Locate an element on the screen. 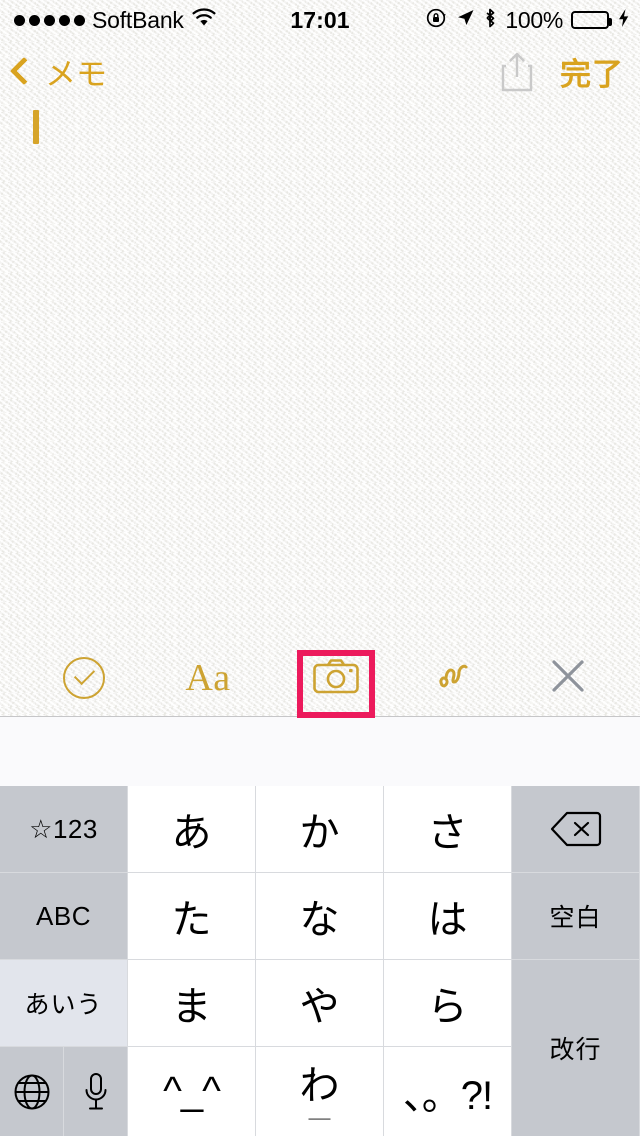 The image size is (640, 1136). bluetooth-icon is located at coordinates (490, 20).